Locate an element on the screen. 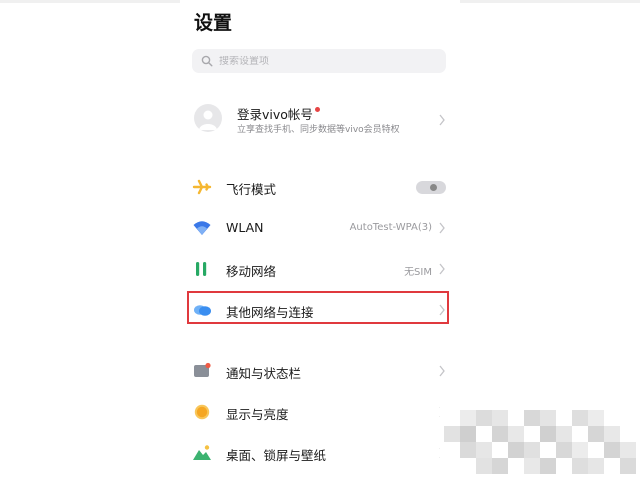  settings-row-label: 移动网络 is located at coordinates (251, 271).